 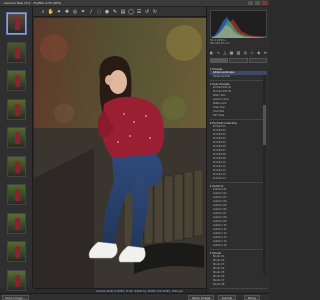 I want to click on preset-item: Outdoor 15, so click(x=238, y=246).